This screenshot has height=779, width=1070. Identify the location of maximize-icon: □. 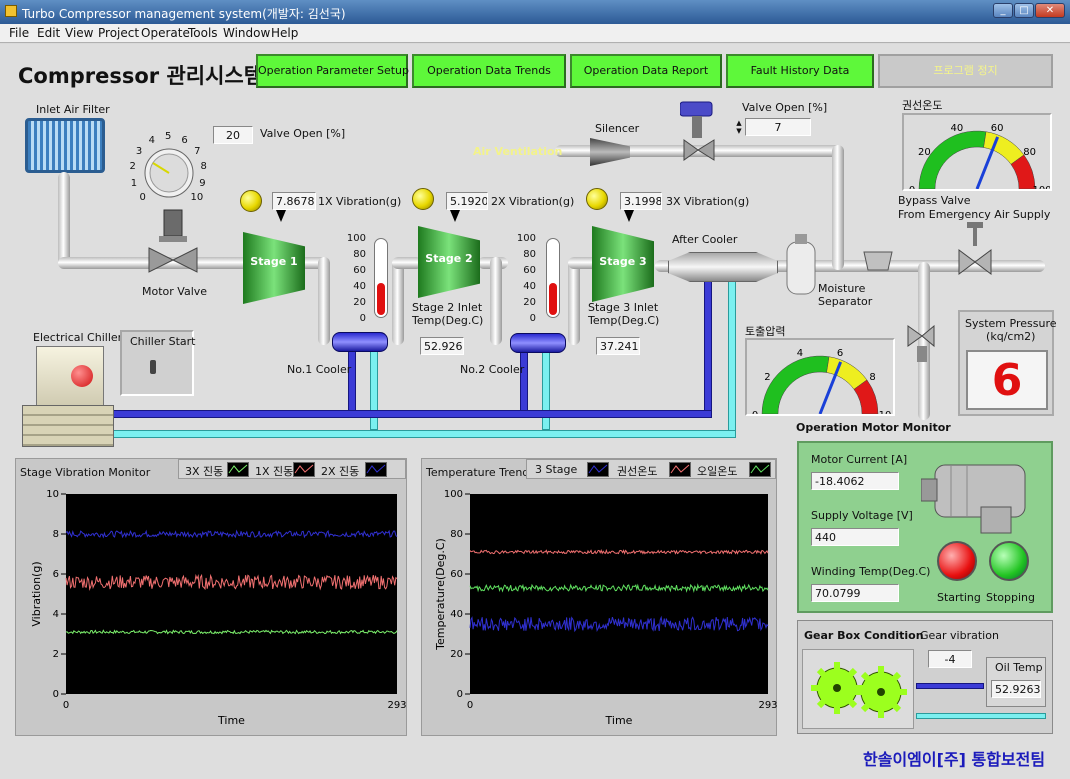
(1024, 10).